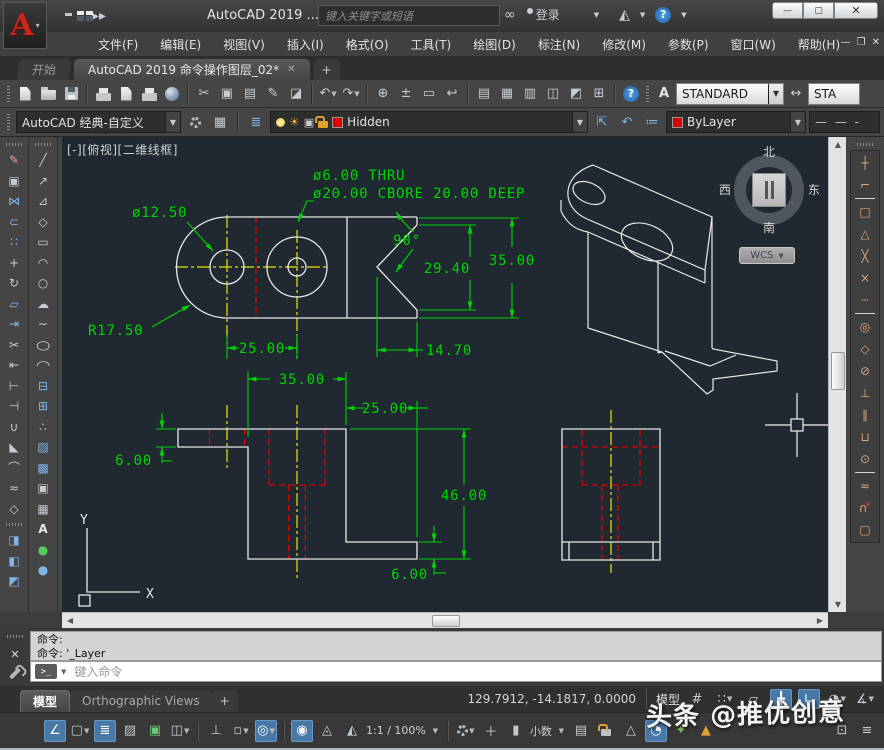  Describe the element at coordinates (865, 699) in the screenshot. I see `object-snap-tracking-button: ∡ ▼` at that location.